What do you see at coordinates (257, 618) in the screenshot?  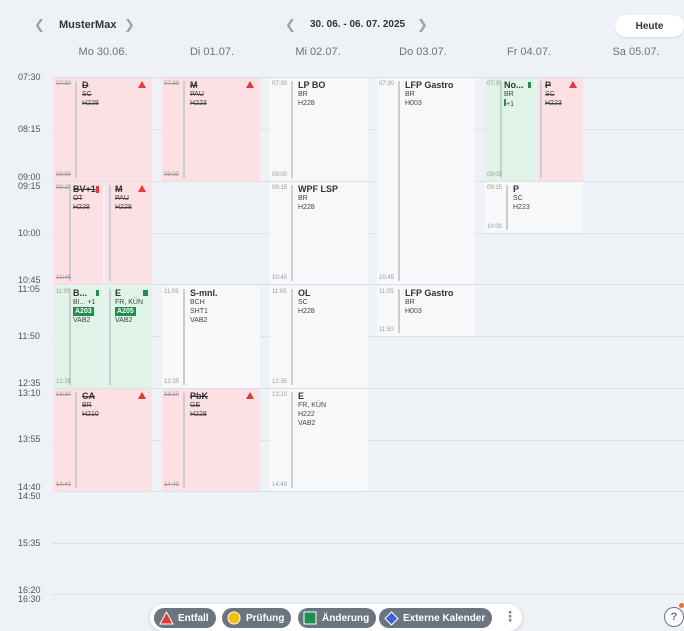 I see `legend-exam-chip: Prüfung` at bounding box center [257, 618].